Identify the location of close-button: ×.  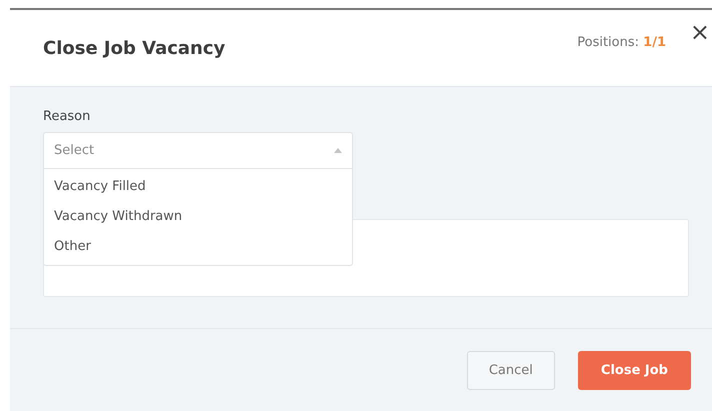
(700, 32).